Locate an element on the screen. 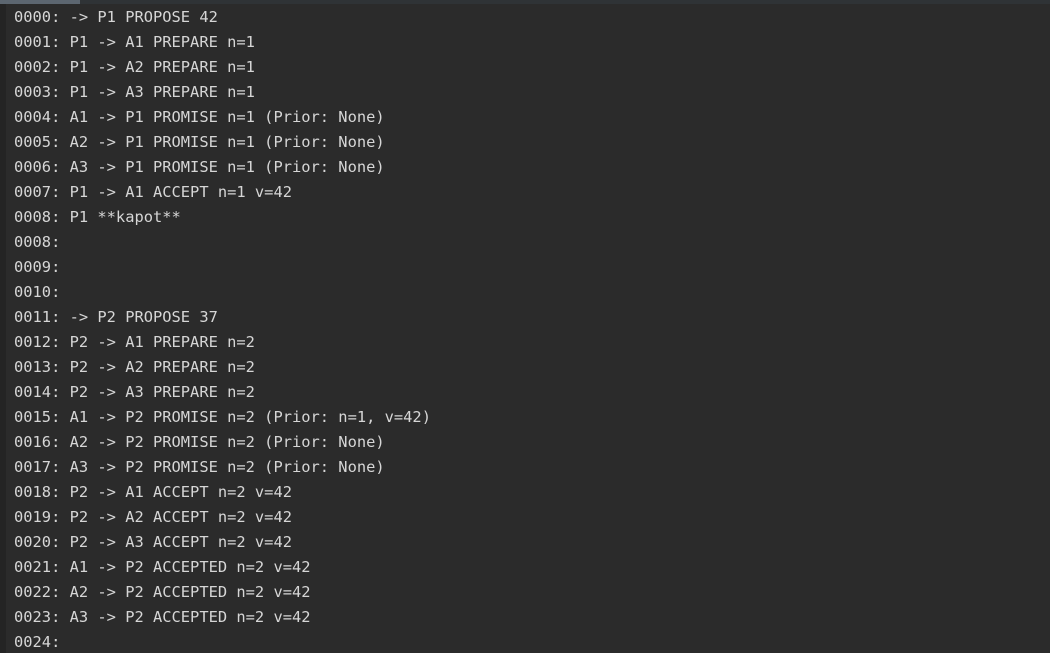 The height and width of the screenshot is (653, 1050). log-line: 0017: A3 -> P2 PROMISE n=2 (Prior: None) is located at coordinates (199, 467).